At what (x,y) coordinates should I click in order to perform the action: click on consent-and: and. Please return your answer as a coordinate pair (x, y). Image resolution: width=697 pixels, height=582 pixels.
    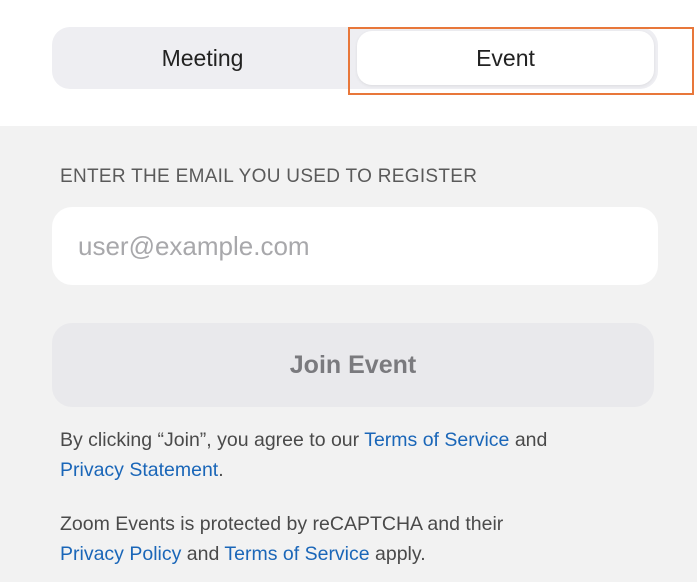
    Looking at the image, I should click on (528, 440).